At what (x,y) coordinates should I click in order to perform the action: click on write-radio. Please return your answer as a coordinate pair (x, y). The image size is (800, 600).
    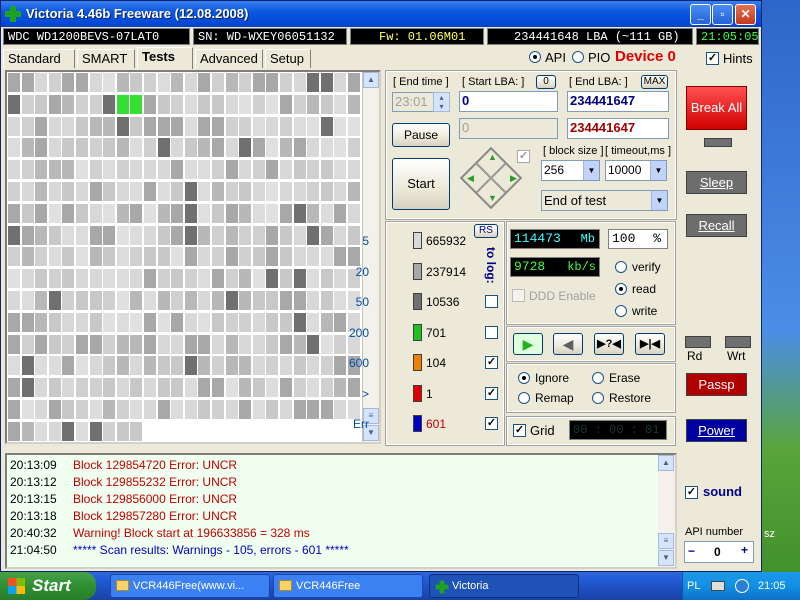
    Looking at the image, I should click on (621, 311).